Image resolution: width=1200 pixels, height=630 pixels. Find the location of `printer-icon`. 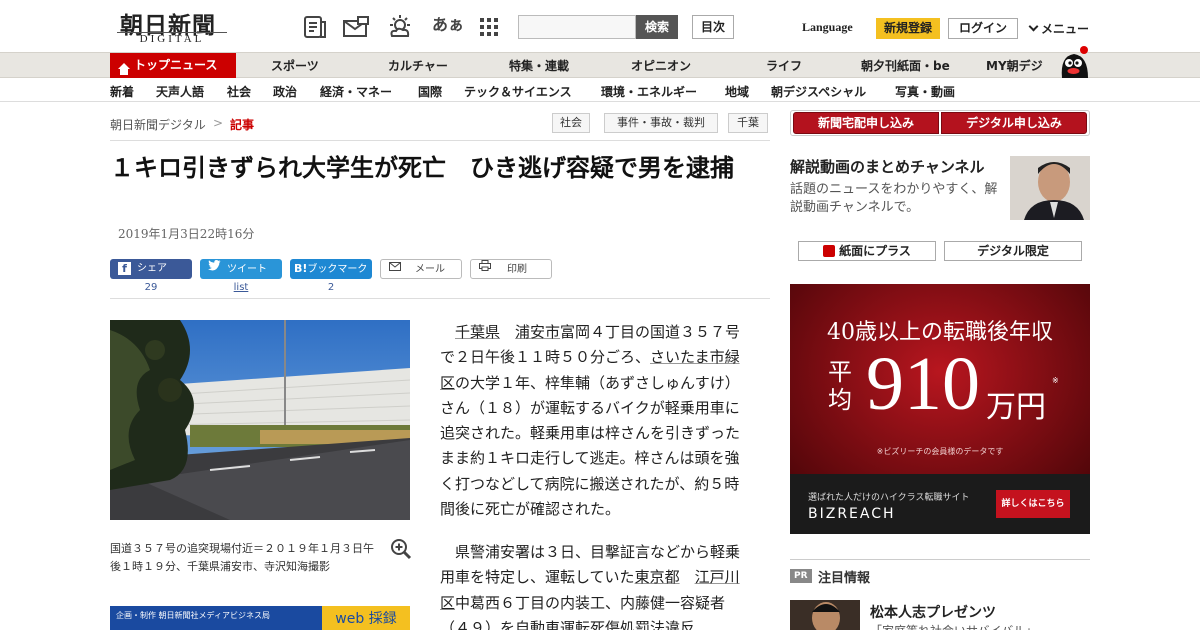

printer-icon is located at coordinates (485, 269).